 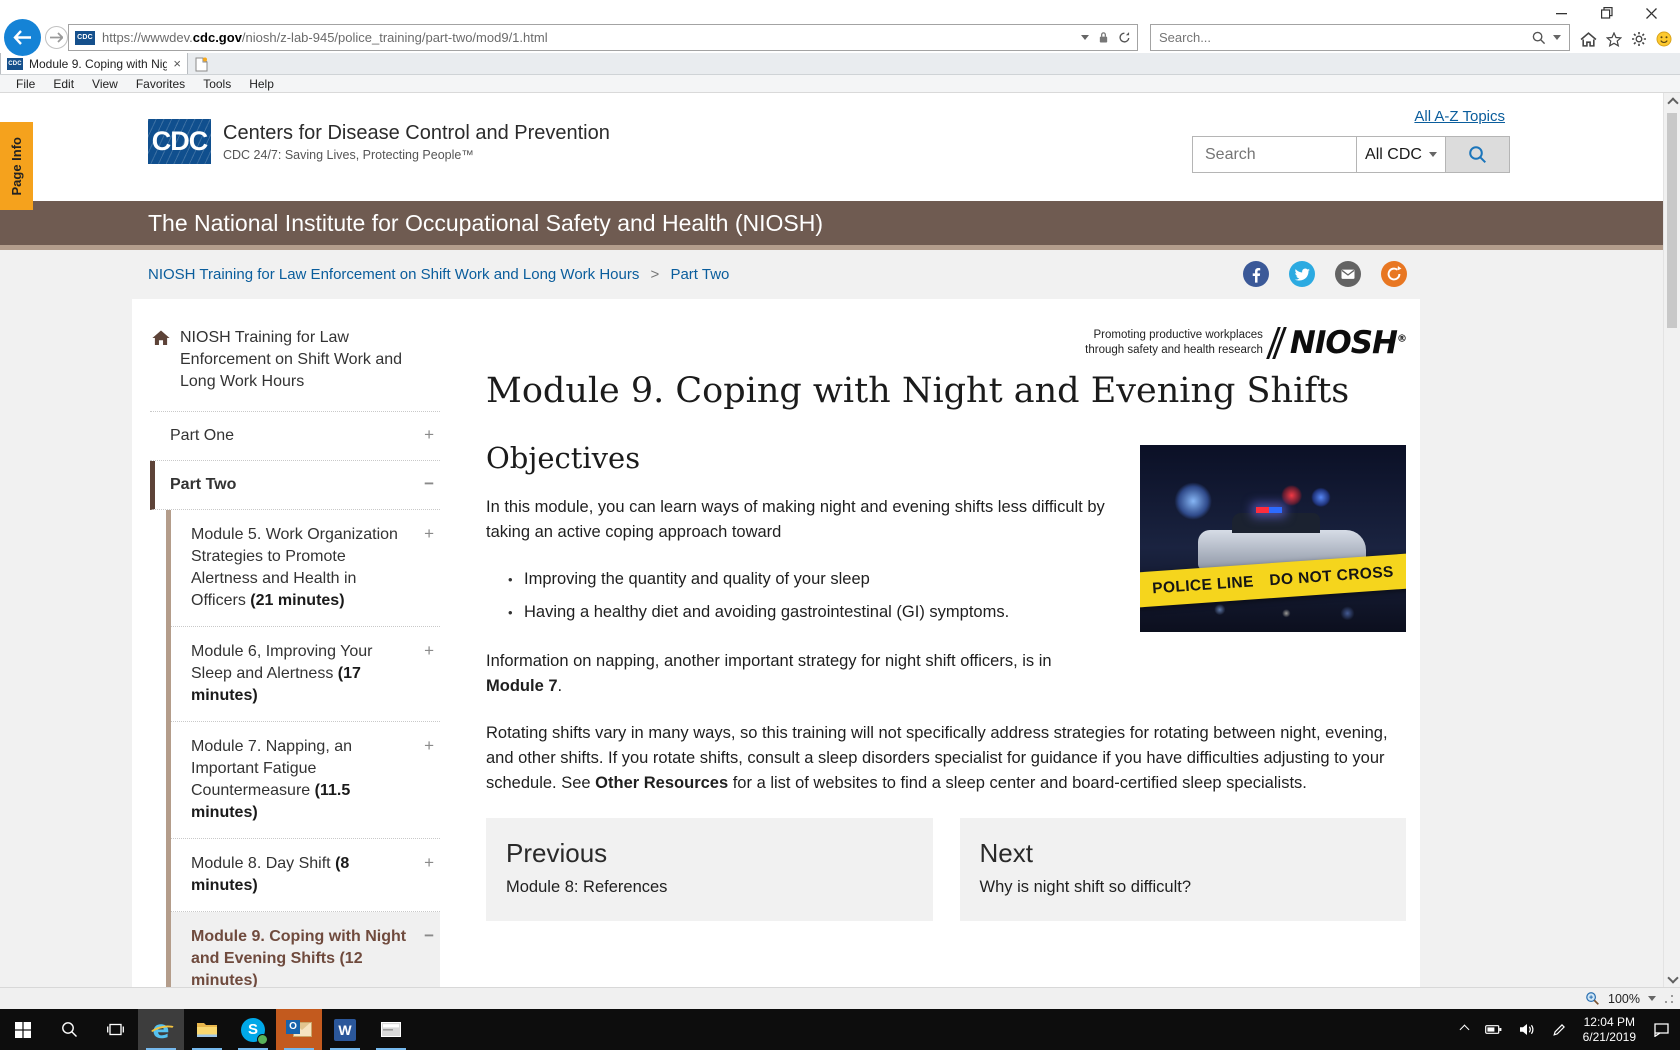 What do you see at coordinates (1276, 343) in the screenshot?
I see `niosh-logo-slashes` at bounding box center [1276, 343].